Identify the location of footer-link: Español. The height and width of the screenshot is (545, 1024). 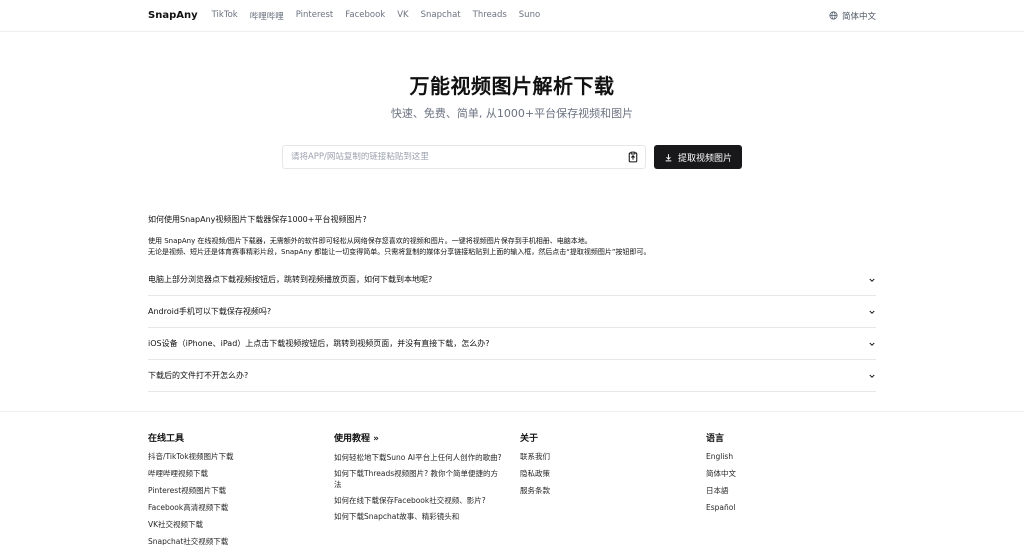
(799, 508).